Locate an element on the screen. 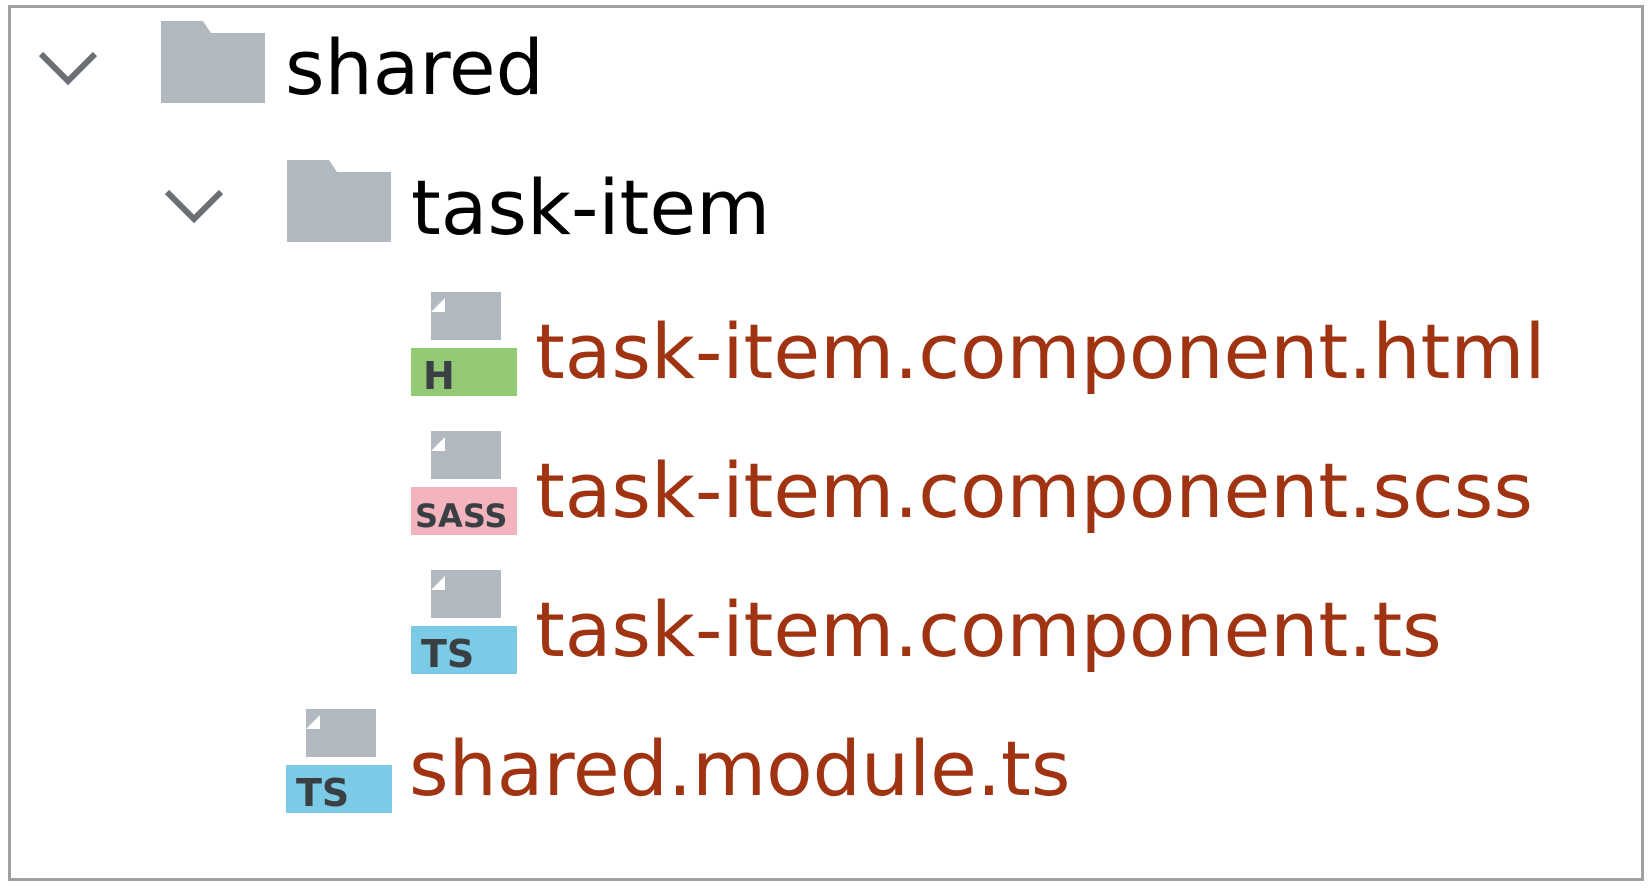 Image resolution: width=1651 pixels, height=889 pixels. file-badge: H is located at coordinates (439, 376).